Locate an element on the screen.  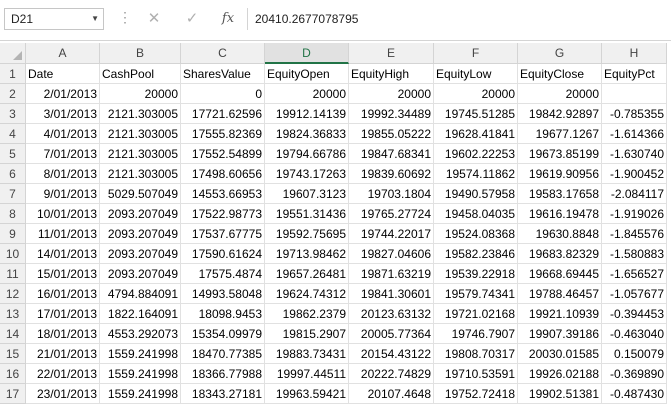
row-header-16: 16 is located at coordinates (13, 374).